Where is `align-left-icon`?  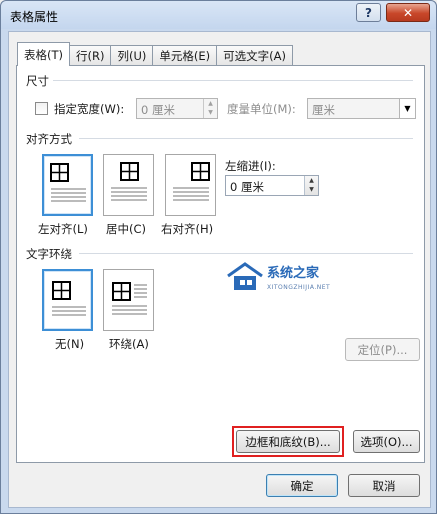 align-left-icon is located at coordinates (68, 182).